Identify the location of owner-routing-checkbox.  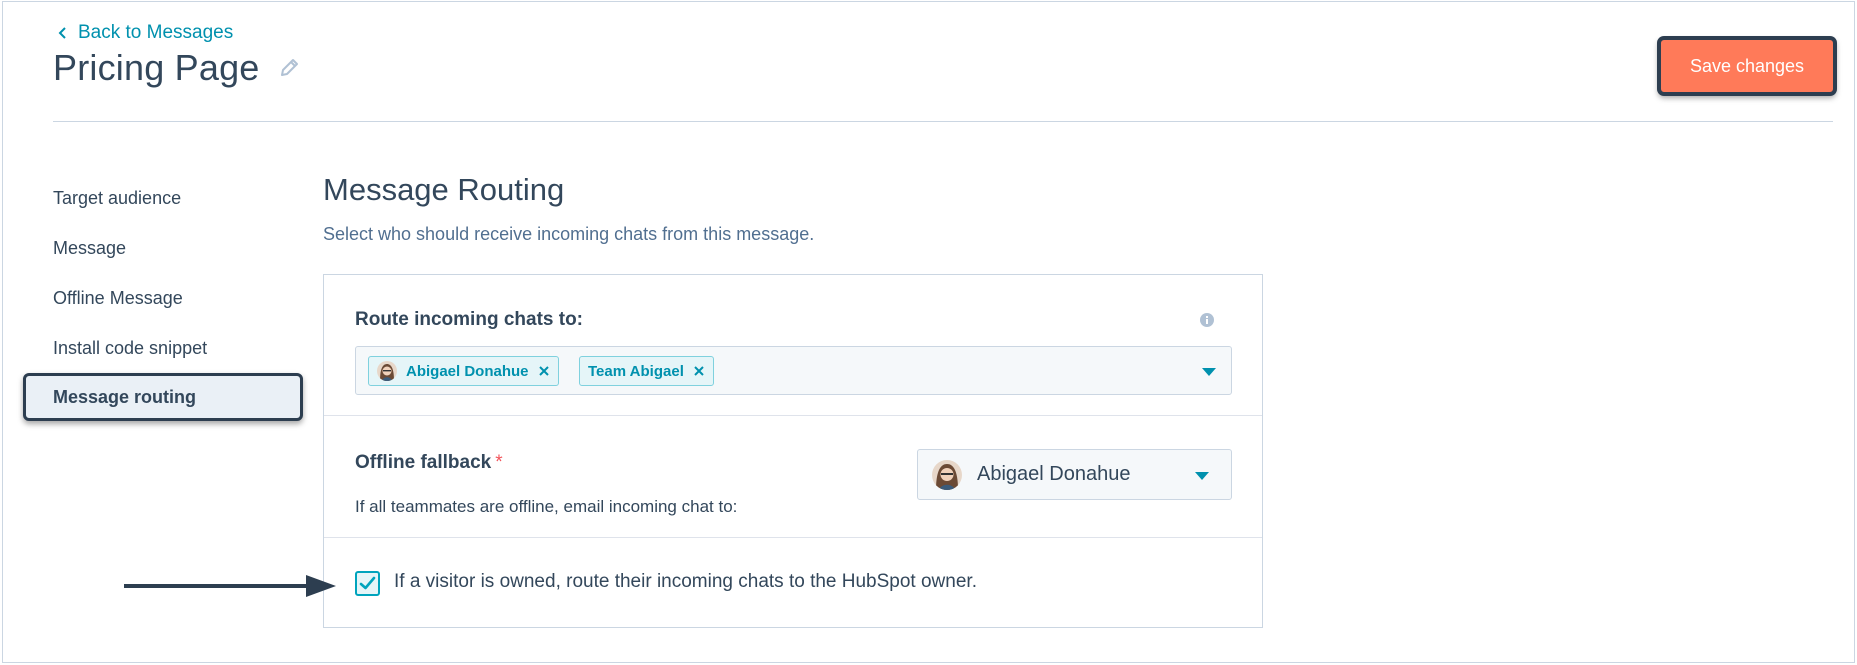
(367, 583).